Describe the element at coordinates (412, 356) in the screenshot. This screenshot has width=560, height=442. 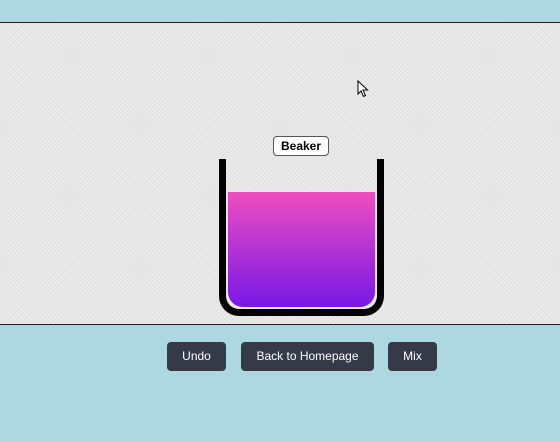
I see `mix-button: Mix` at that location.